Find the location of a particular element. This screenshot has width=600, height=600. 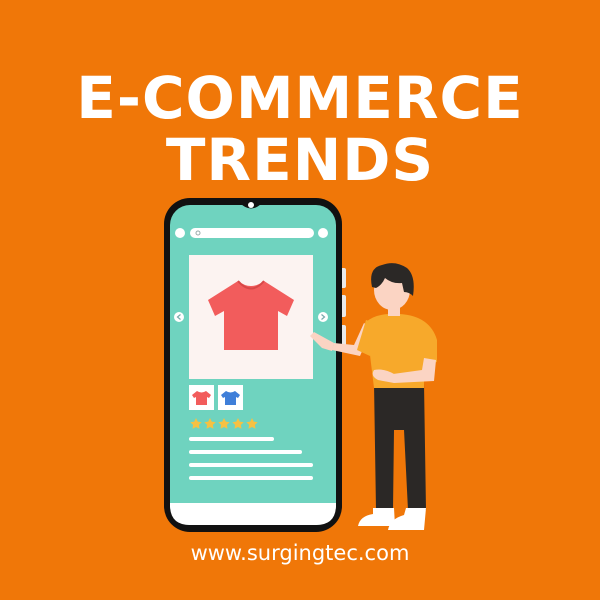

search-bar is located at coordinates (251, 233).